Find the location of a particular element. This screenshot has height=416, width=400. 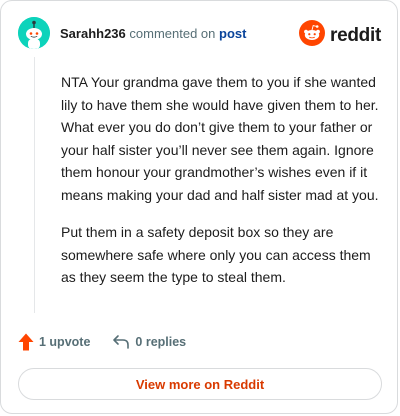

reddit-logo-icon is located at coordinates (312, 35).